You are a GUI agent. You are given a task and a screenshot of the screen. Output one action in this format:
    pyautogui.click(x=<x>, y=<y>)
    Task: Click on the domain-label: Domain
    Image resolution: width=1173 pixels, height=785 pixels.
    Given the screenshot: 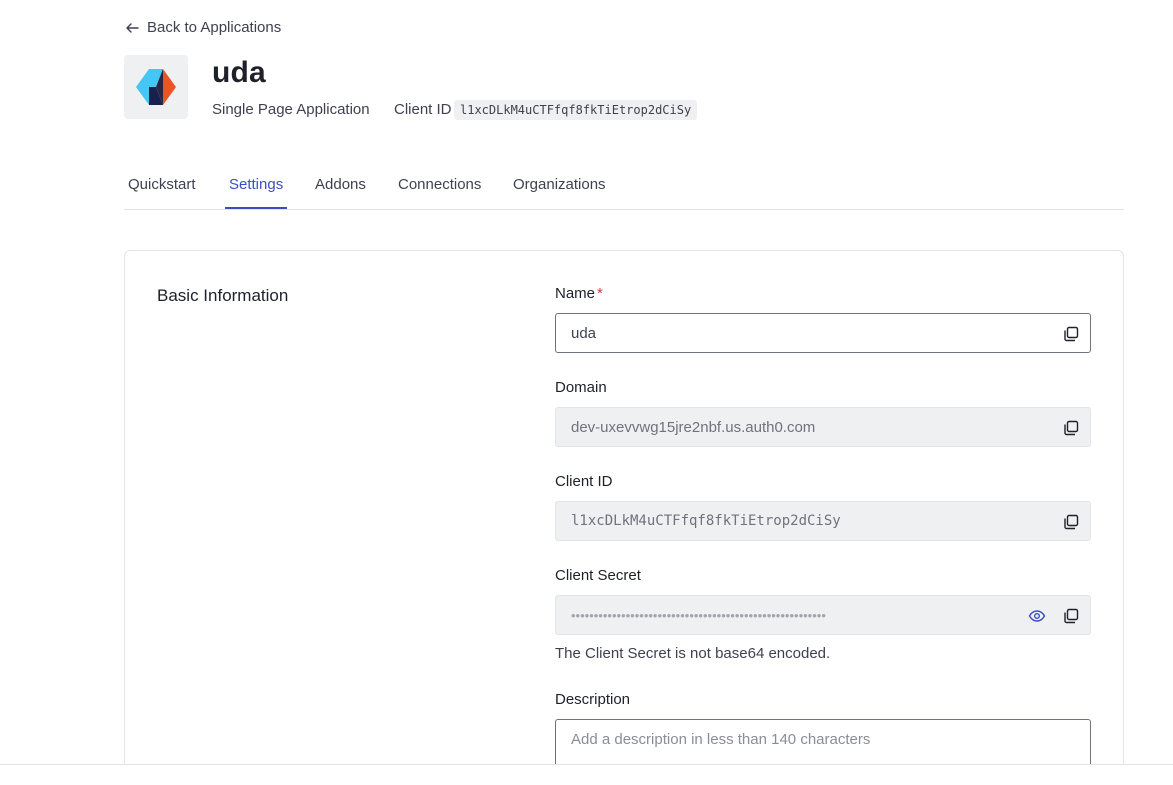 What is the action you would take?
    pyautogui.click(x=581, y=387)
    